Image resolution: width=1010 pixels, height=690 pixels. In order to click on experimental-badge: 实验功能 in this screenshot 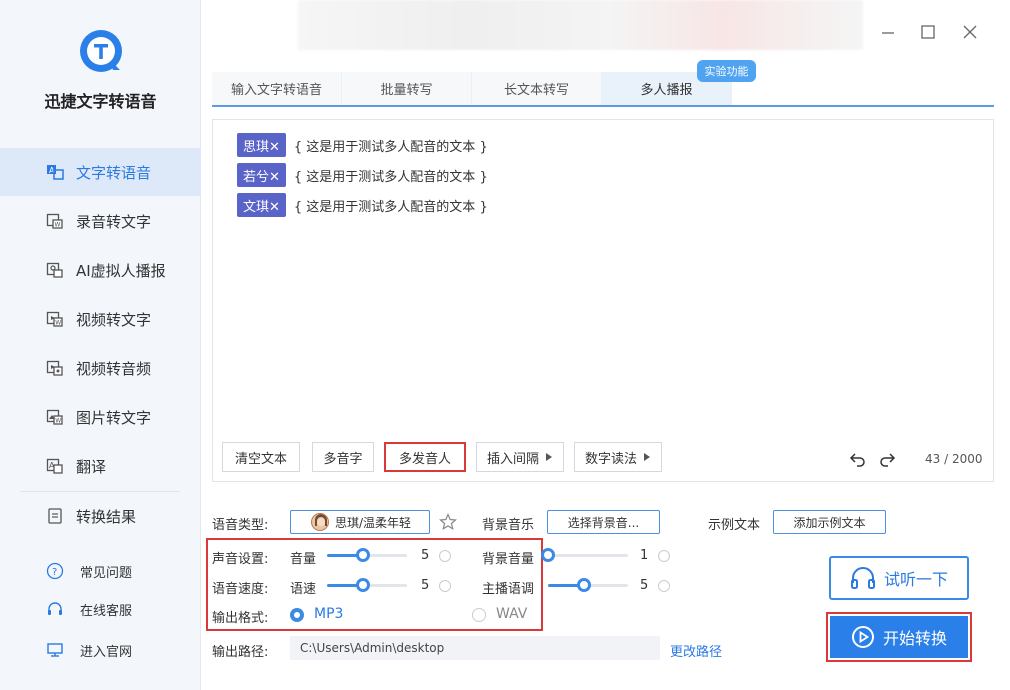, I will do `click(726, 71)`.